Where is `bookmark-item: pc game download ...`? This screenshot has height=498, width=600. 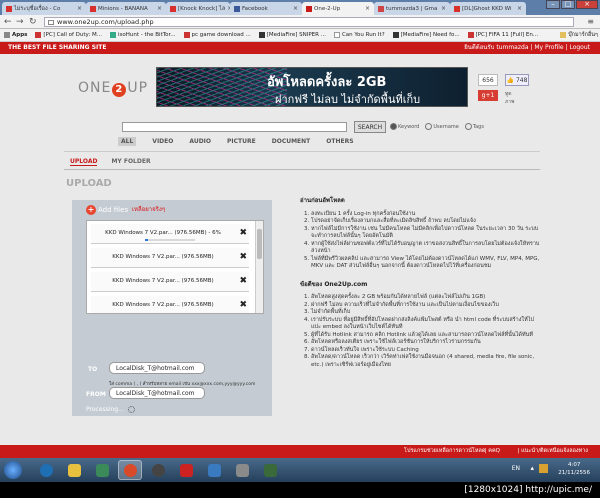
bookmark-item: pc game download ... is located at coordinates (217, 35).